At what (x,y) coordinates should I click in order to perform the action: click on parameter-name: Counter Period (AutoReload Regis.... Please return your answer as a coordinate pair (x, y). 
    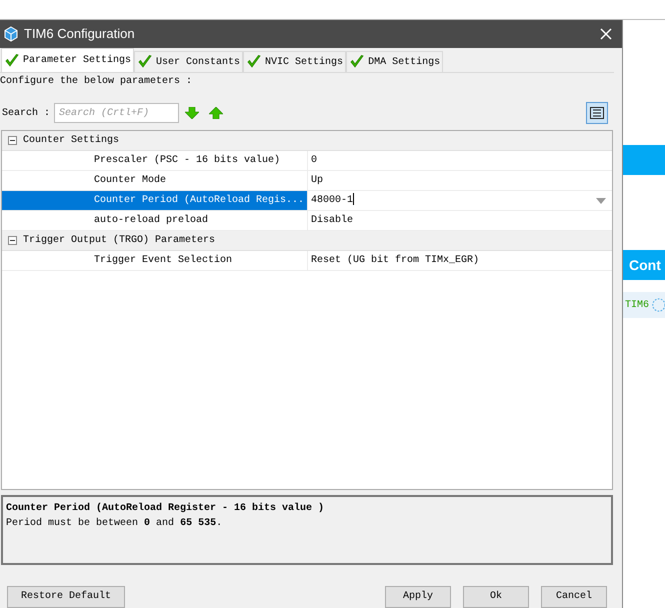
    Looking at the image, I should click on (154, 200).